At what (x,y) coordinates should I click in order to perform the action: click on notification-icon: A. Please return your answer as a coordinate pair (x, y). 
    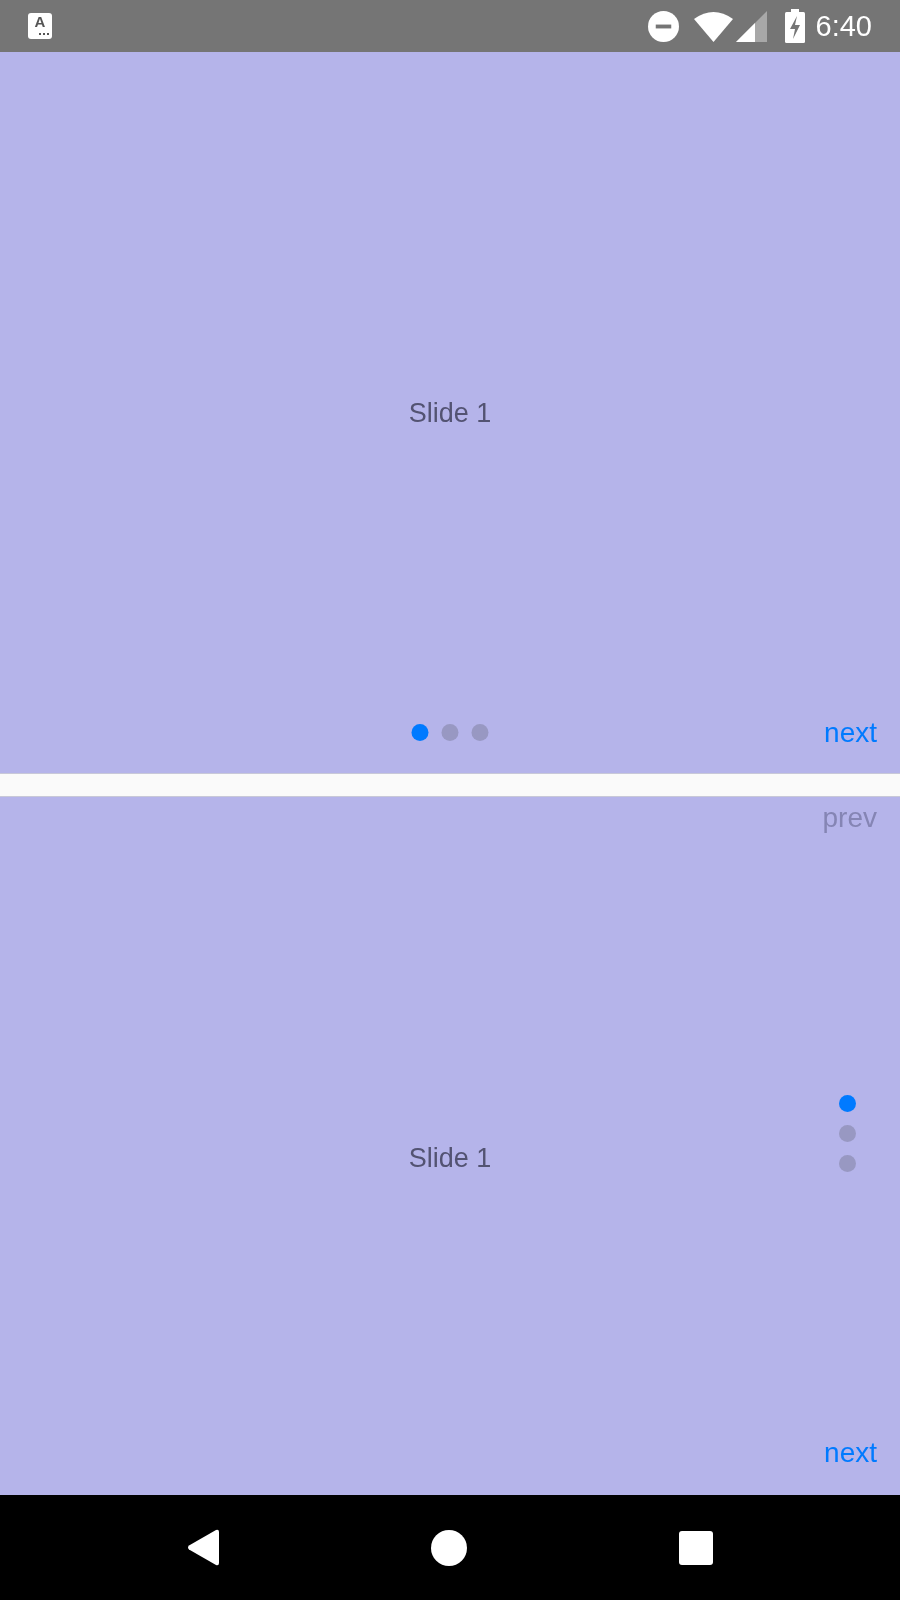
    Looking at the image, I should click on (40, 26).